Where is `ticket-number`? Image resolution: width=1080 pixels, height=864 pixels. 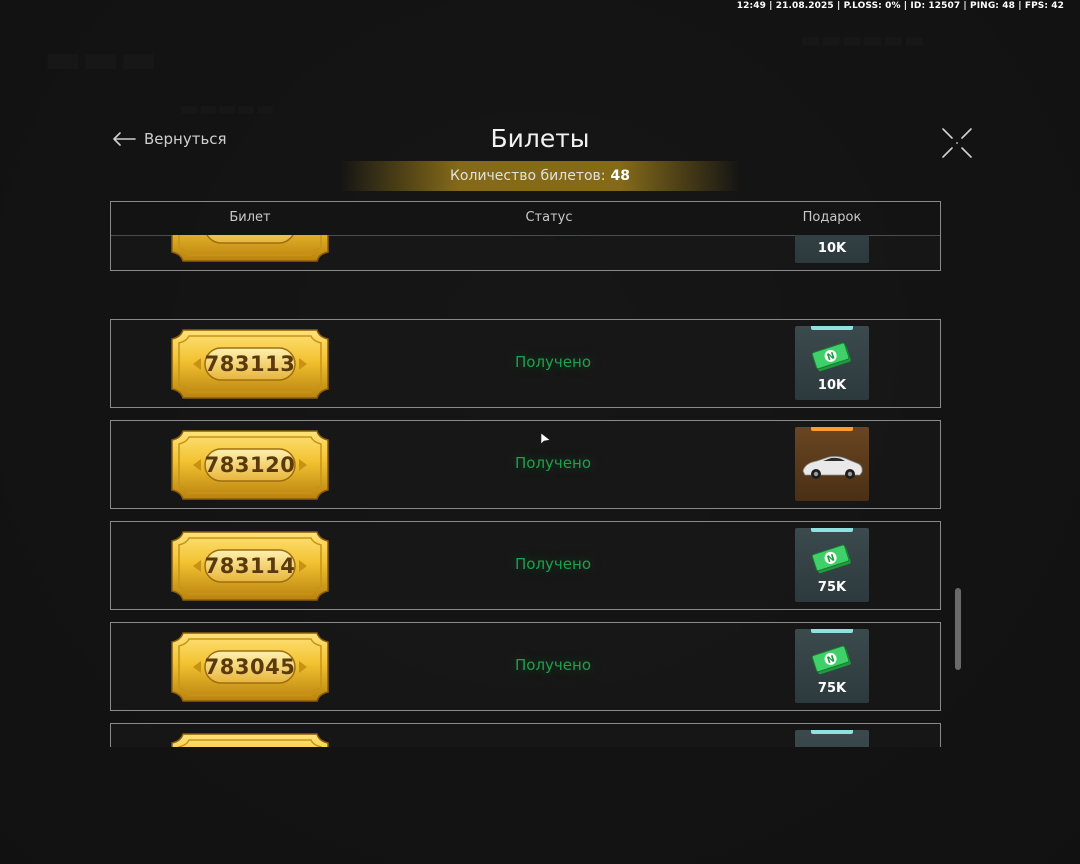
ticket-number is located at coordinates (250, 739).